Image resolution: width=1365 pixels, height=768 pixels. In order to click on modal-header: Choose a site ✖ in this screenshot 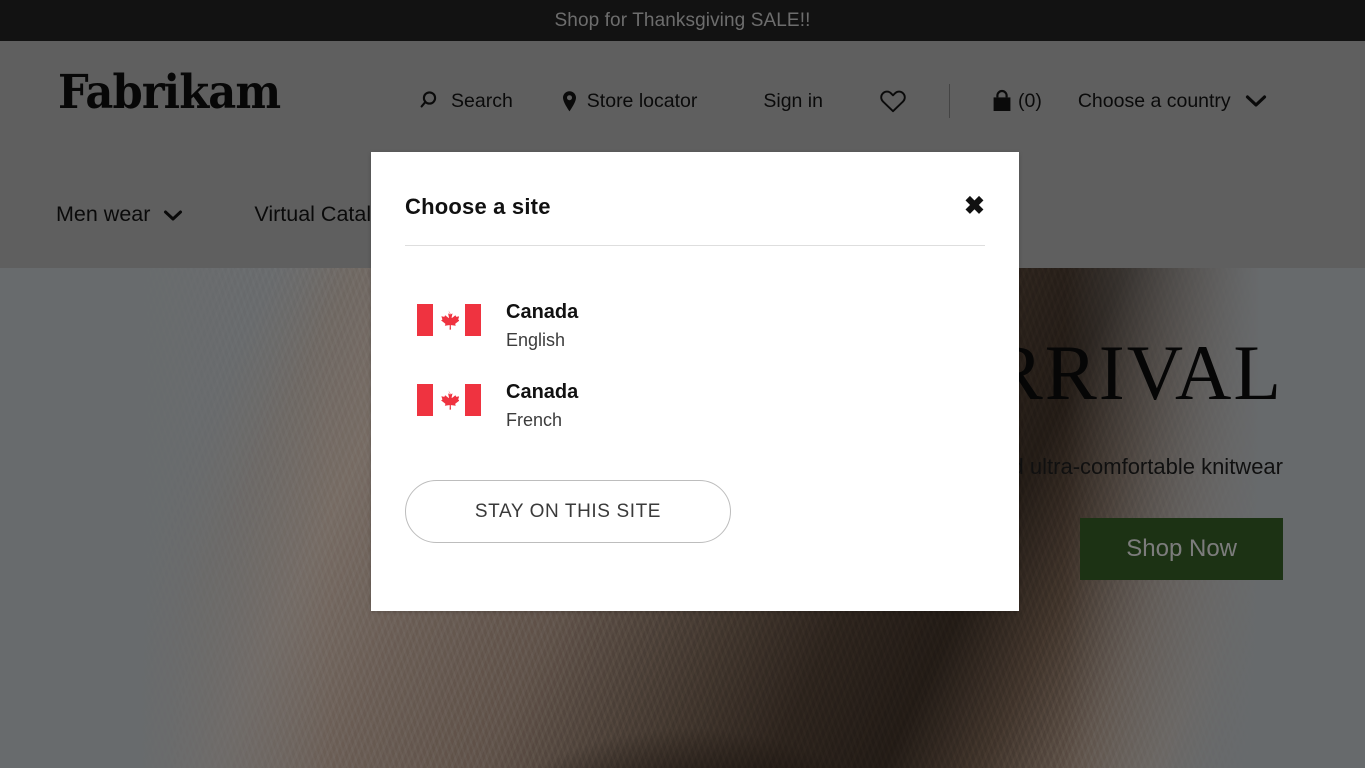, I will do `click(695, 220)`.